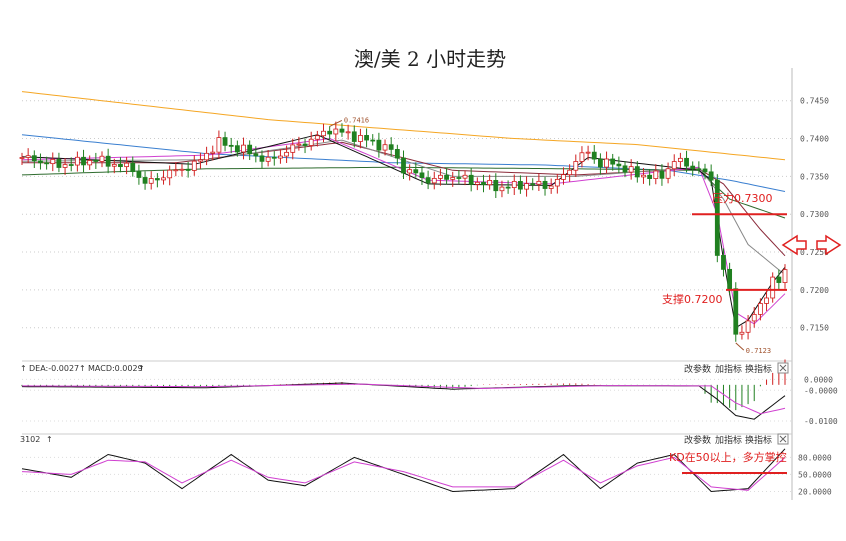 The width and height of the screenshot is (846, 541). Describe the element at coordinates (815, 474) in the screenshot. I see `y-tick-label: 50.0000` at that location.